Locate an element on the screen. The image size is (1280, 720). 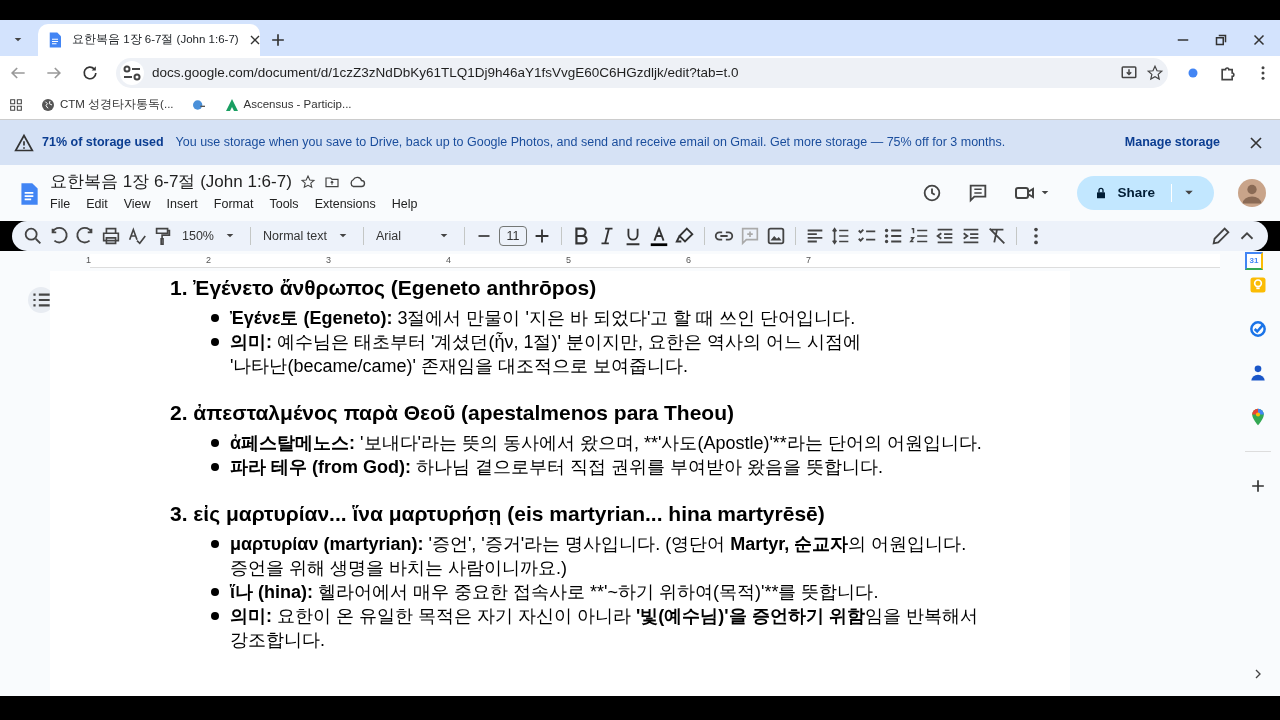
reload-icon is located at coordinates (90, 73).